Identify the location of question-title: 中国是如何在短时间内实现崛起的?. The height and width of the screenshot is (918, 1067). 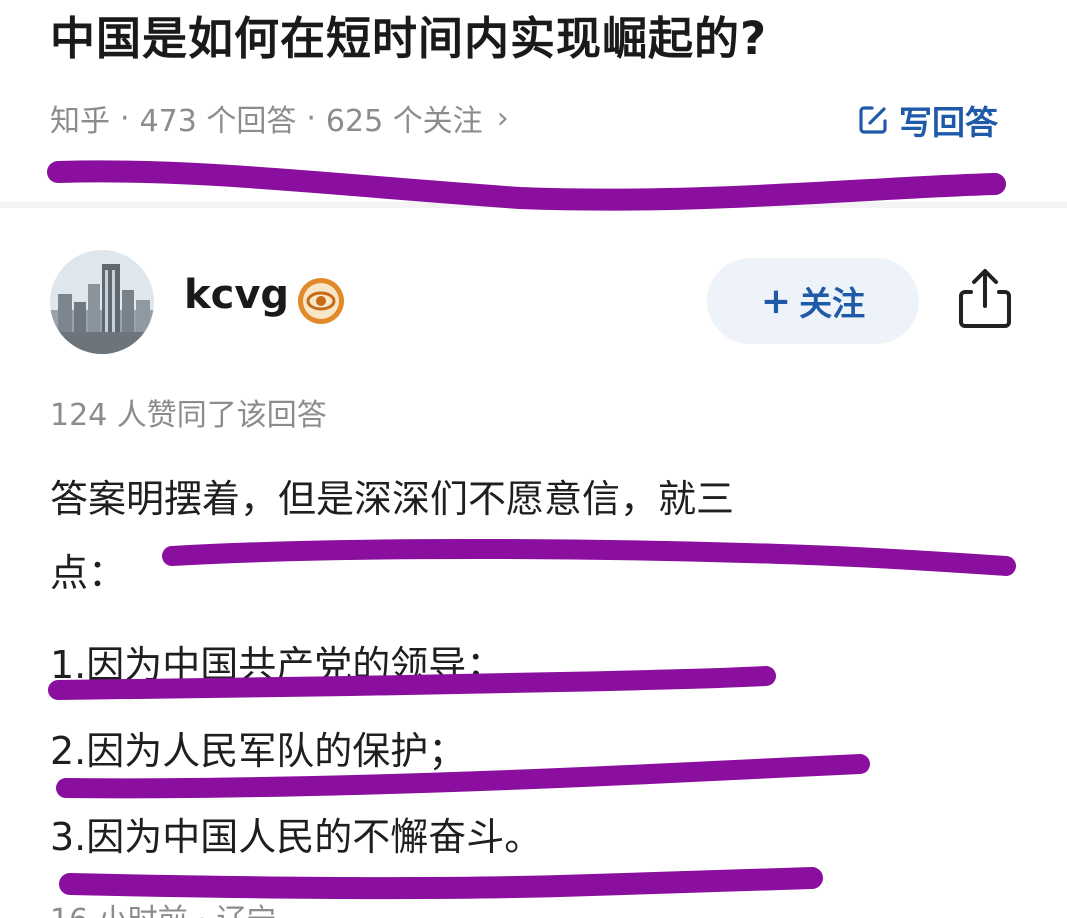
(408, 34).